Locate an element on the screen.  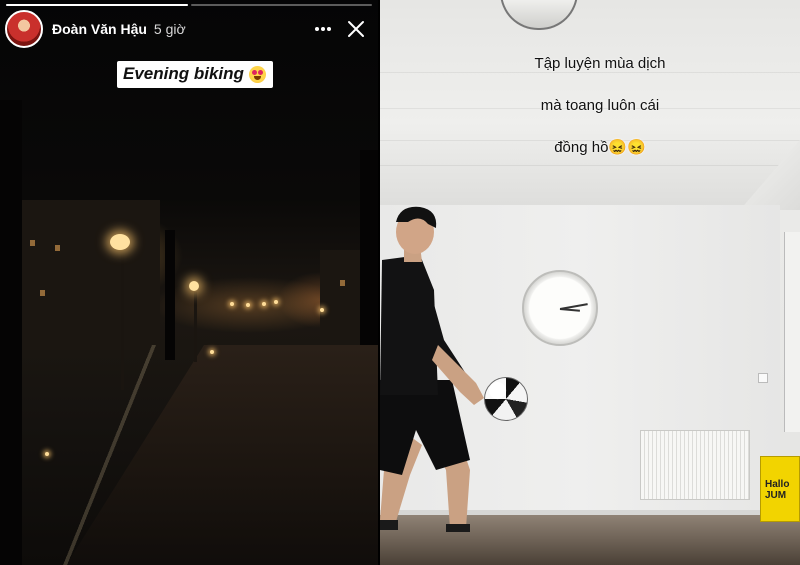
story-username: Đoàn Văn Hậu is located at coordinates (99, 29).